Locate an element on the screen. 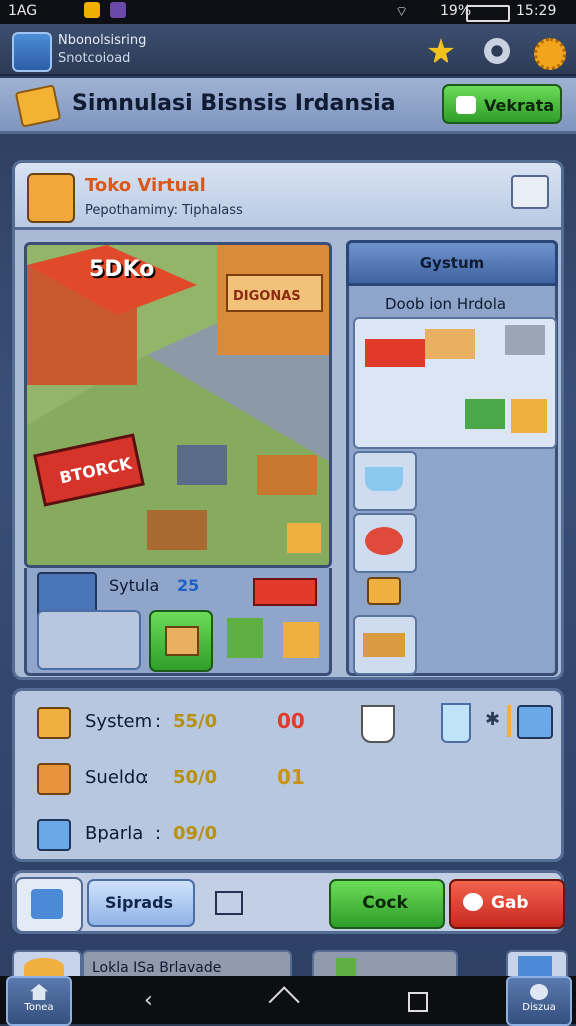  system-nav-bar: ‹ is located at coordinates (288, 1000).